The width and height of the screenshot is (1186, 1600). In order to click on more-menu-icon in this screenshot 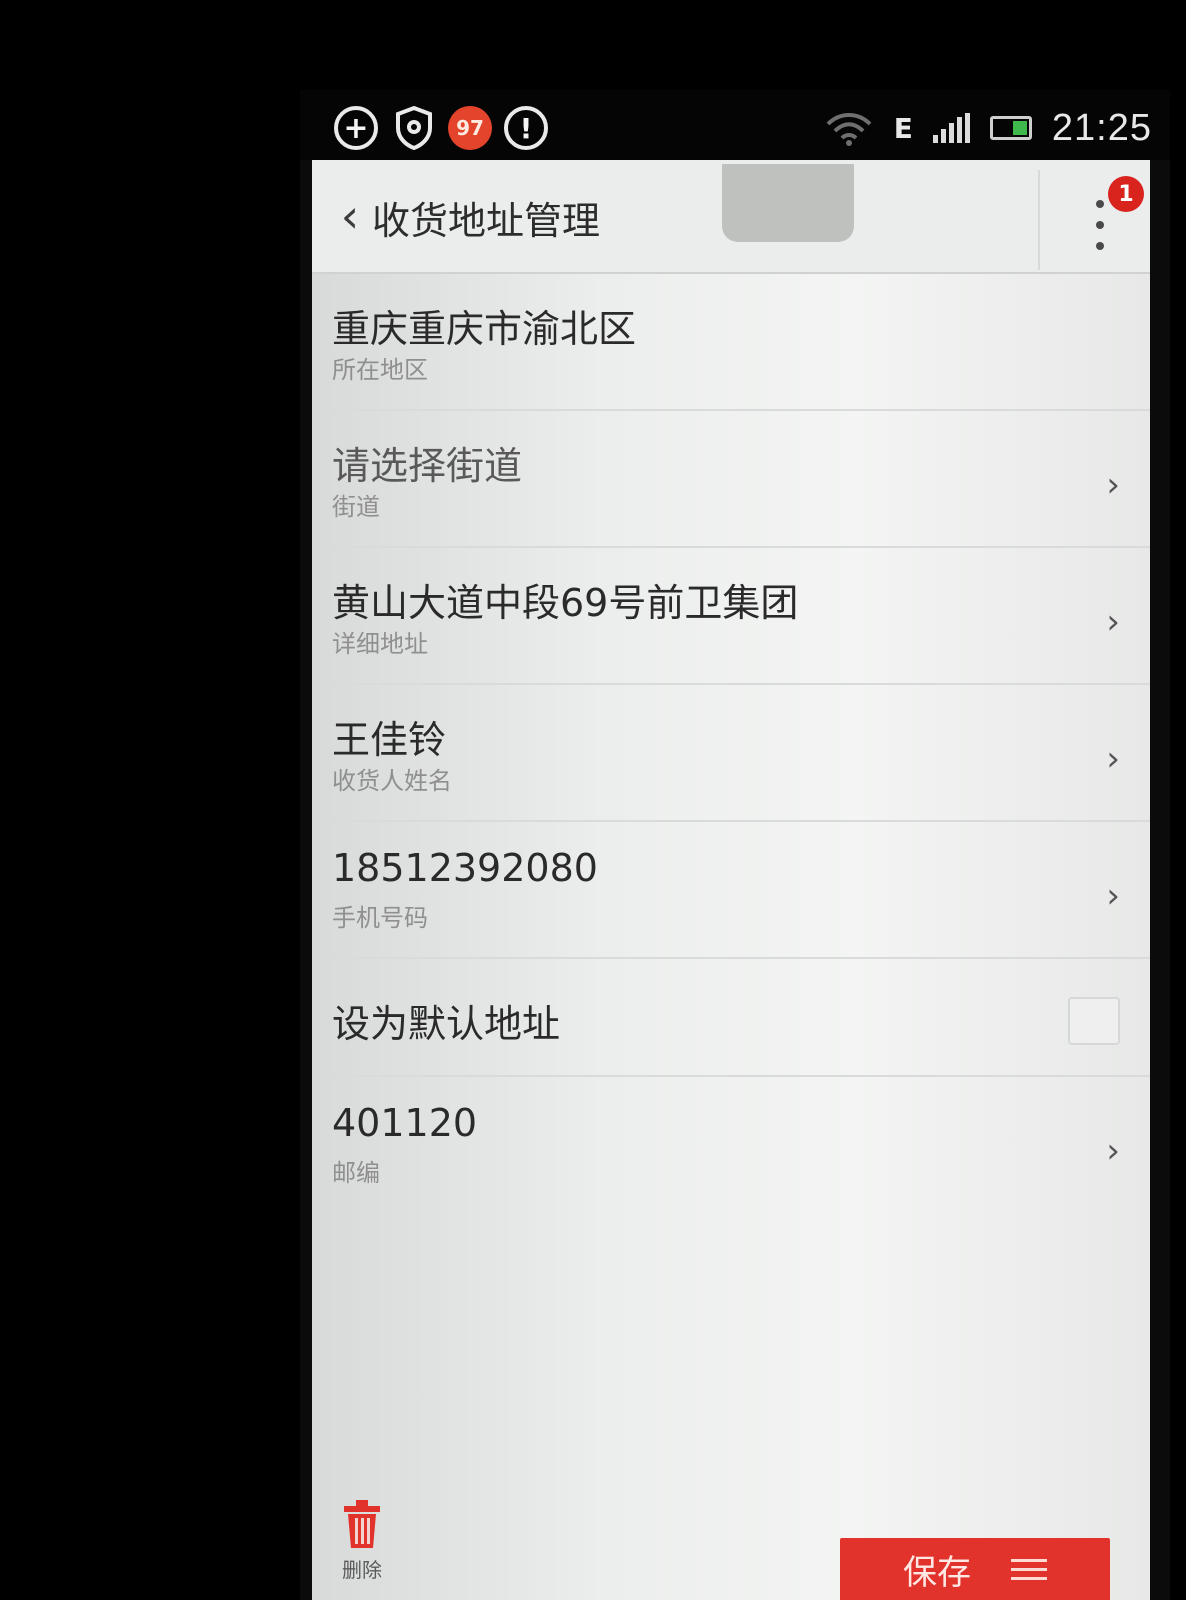, I will do `click(1100, 225)`.